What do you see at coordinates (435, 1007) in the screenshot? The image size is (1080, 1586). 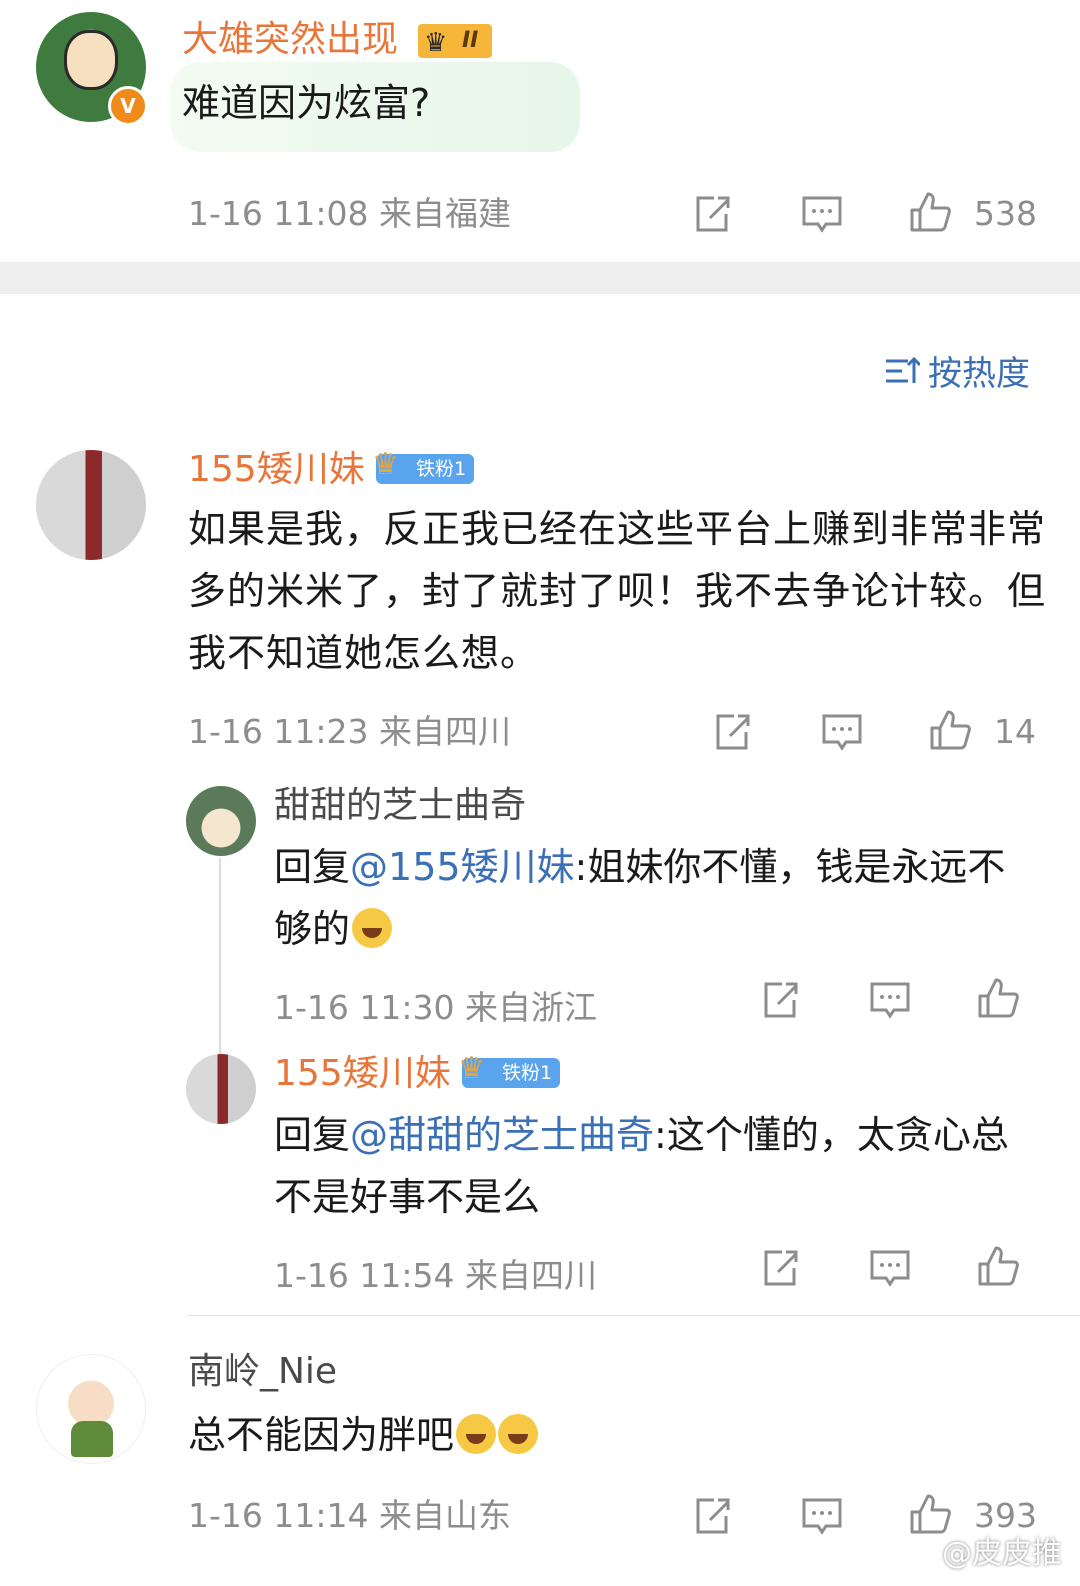 I see `reply-meta: 1-16 11:30 来自浙江` at bounding box center [435, 1007].